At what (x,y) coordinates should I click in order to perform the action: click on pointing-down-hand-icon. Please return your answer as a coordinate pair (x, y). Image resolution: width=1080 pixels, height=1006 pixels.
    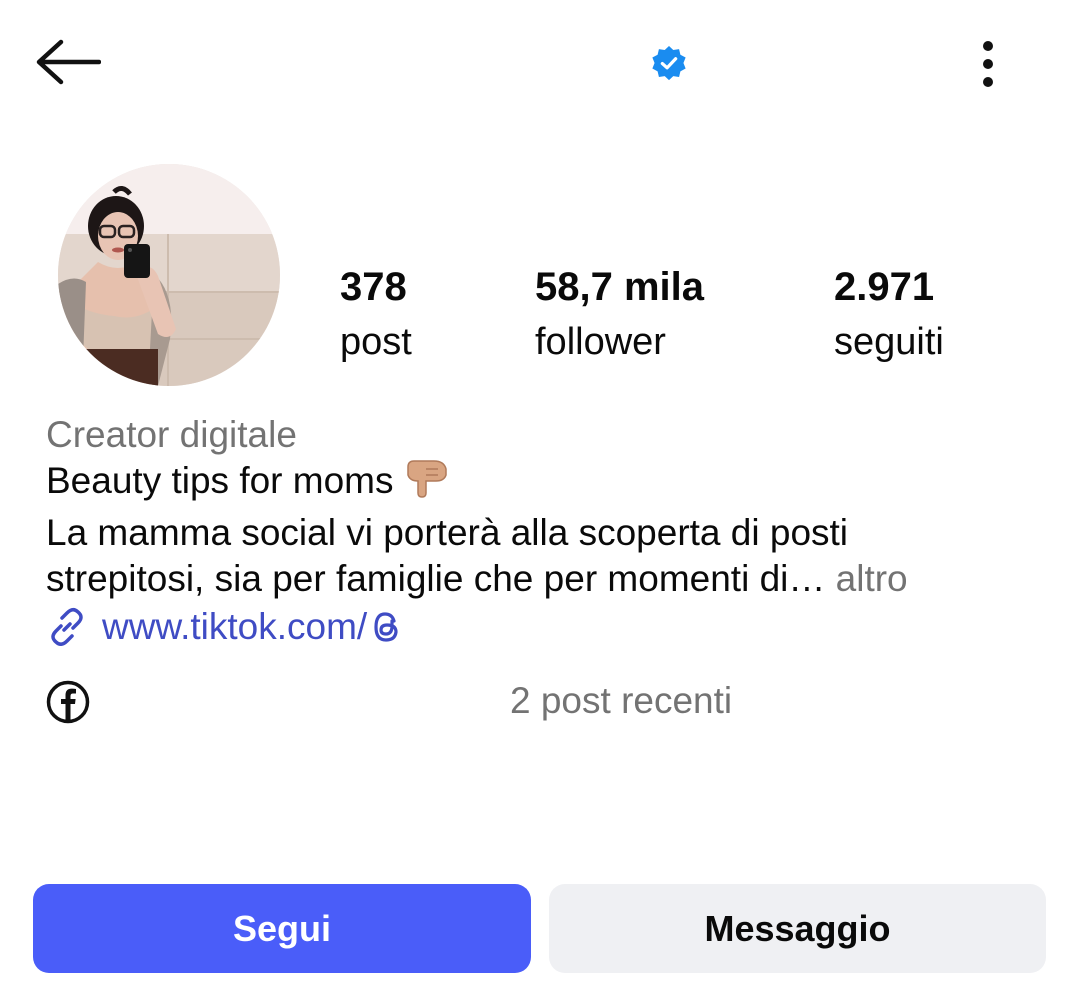
    Looking at the image, I should click on (426, 479).